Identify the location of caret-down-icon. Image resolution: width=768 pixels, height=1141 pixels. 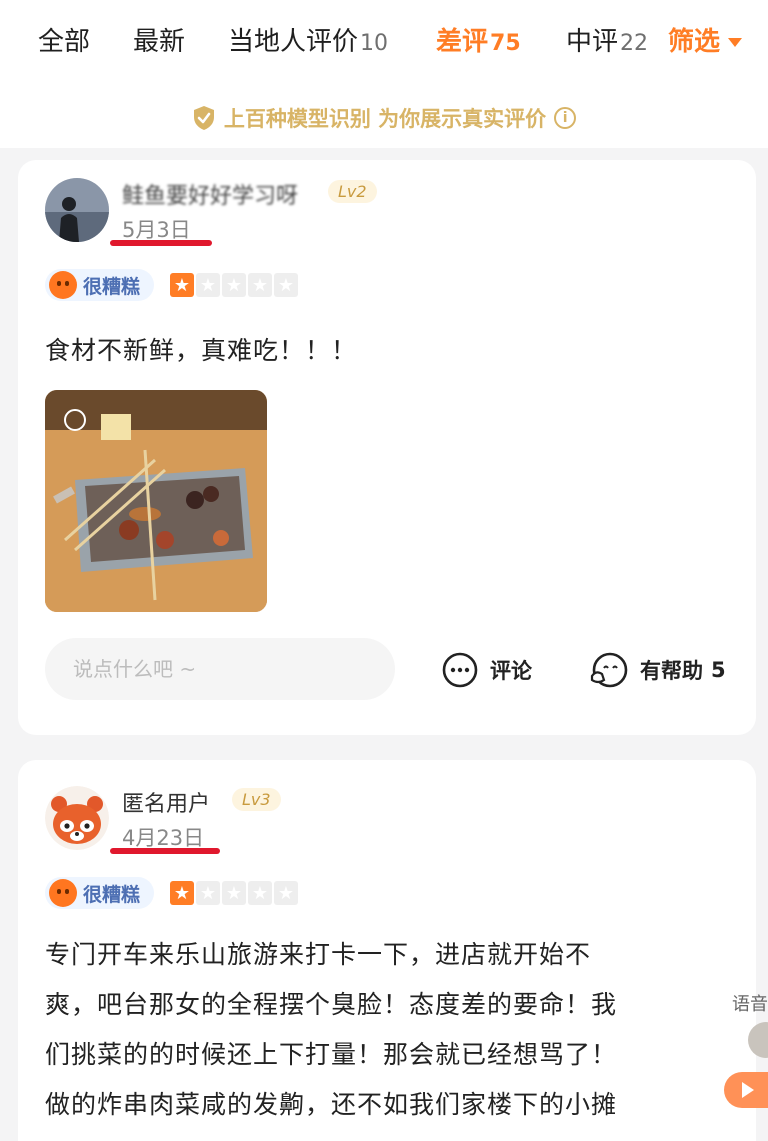
(735, 42).